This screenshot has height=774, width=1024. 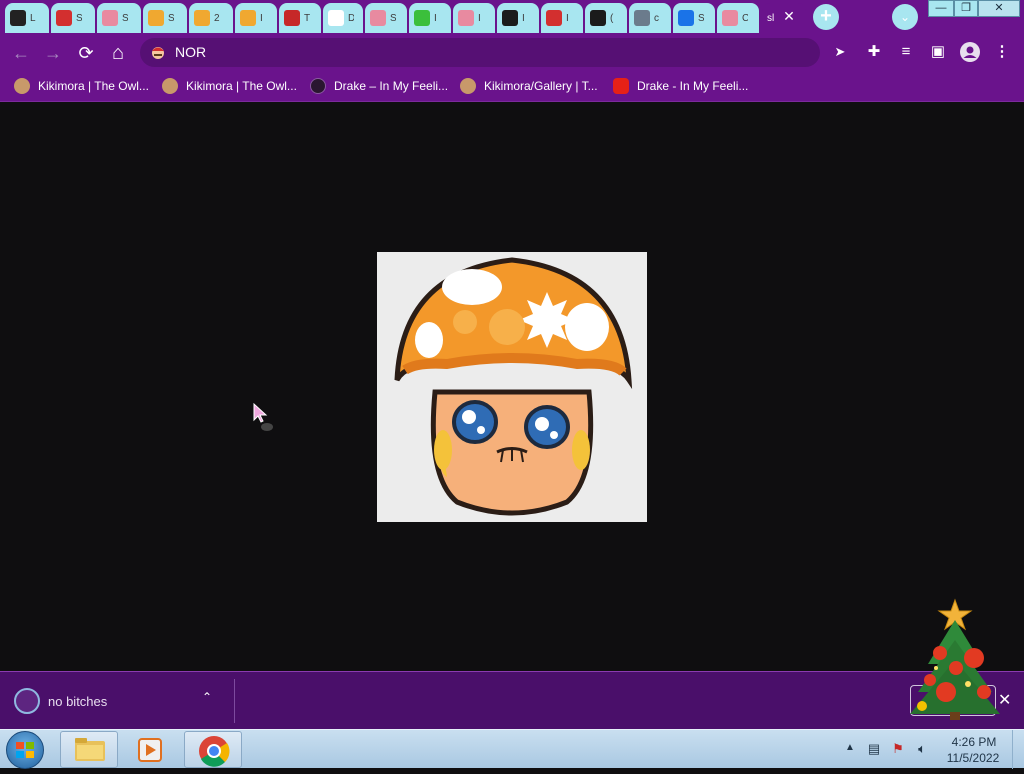 I want to click on tab-5: I, so click(x=256, y=18).